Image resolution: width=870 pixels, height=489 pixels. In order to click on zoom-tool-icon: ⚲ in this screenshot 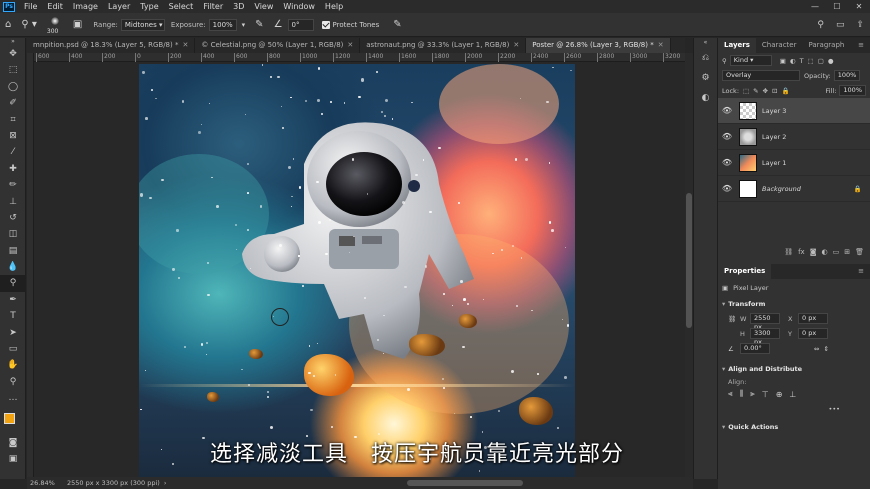, I will do `click(13, 382)`.